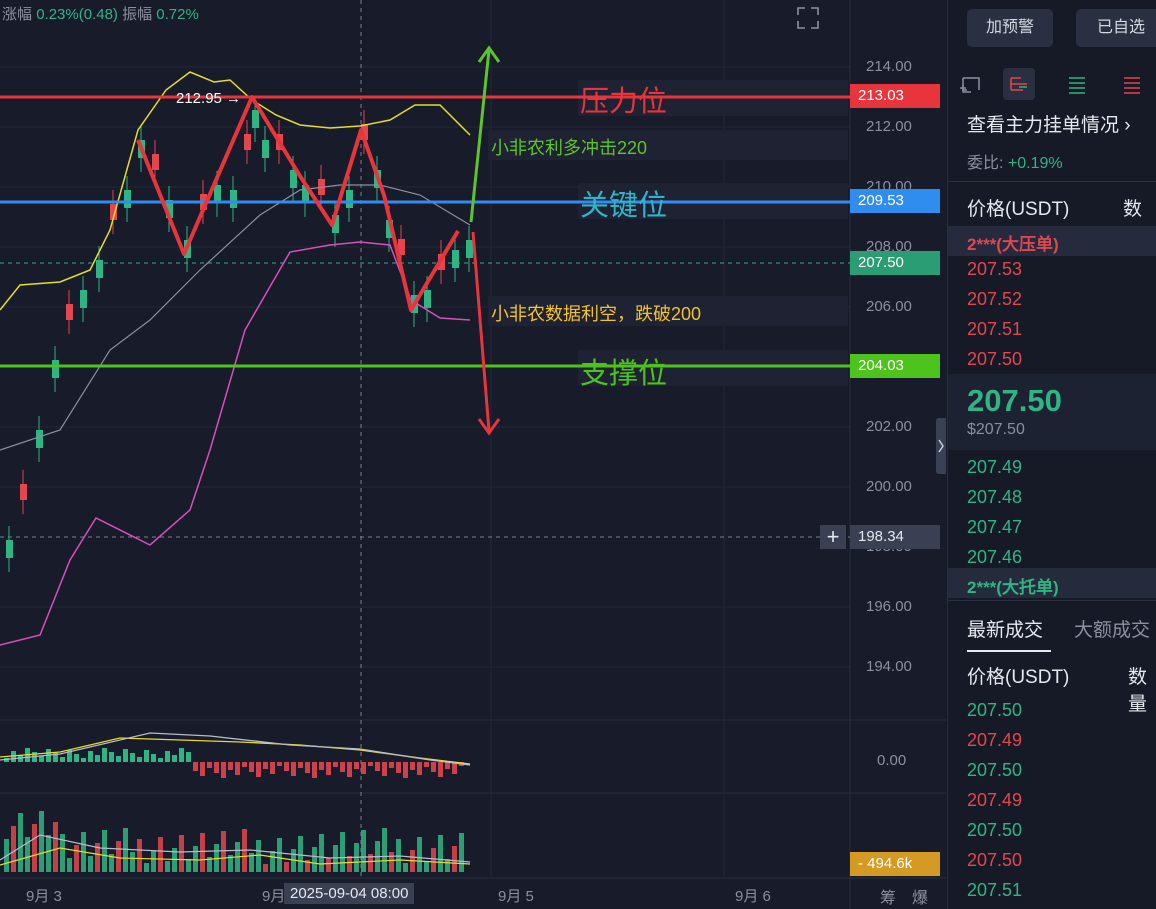 The height and width of the screenshot is (909, 1156). Describe the element at coordinates (895, 201) in the screenshot. I see `key-price-tag: 209.53` at that location.